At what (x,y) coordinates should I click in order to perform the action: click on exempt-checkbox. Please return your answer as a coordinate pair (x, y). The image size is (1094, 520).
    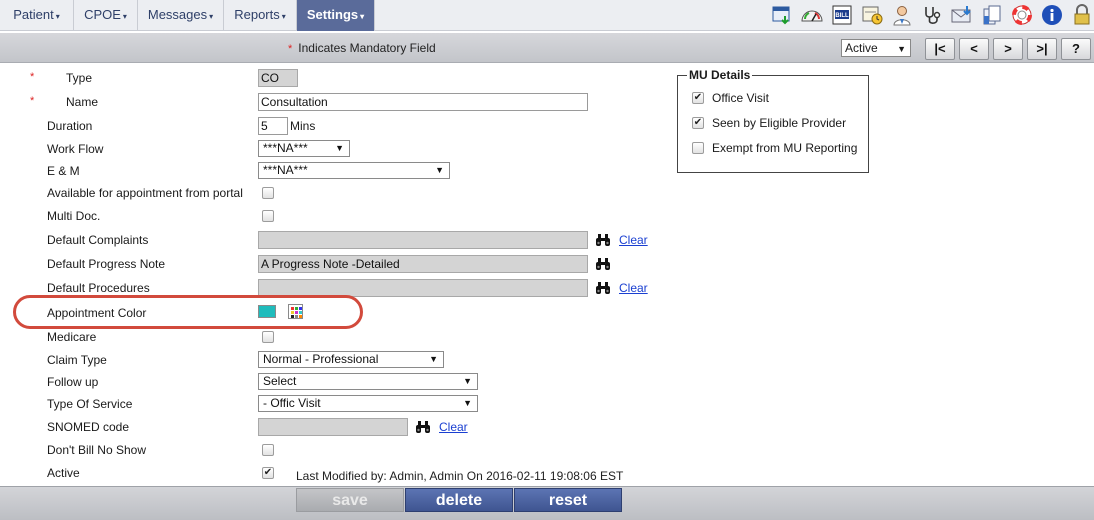
    Looking at the image, I should click on (698, 148).